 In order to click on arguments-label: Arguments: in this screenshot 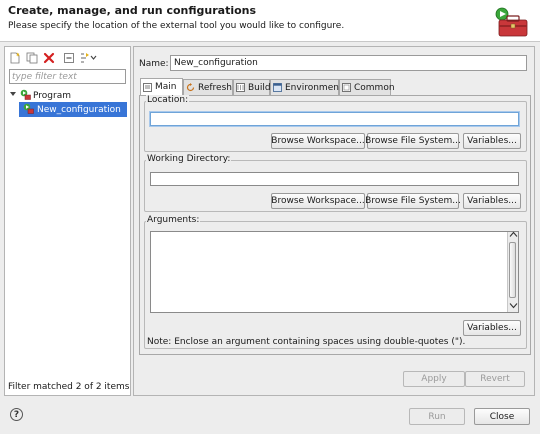, I will do `click(173, 220)`.